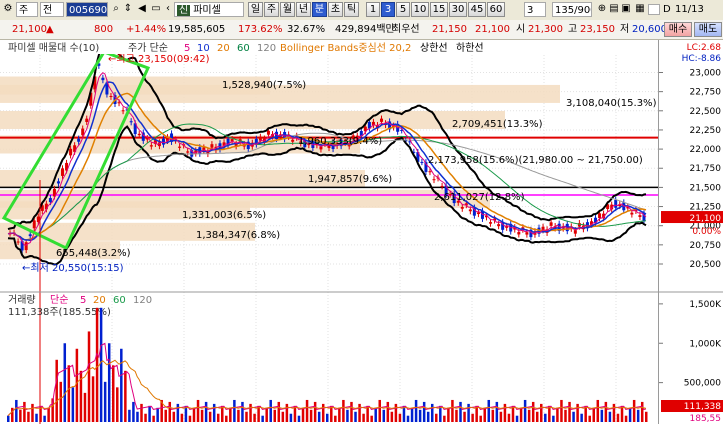 The width and height of the screenshot is (723, 424). Describe the element at coordinates (22, 300) in the screenshot. I see `volume-legend-name: 거래량` at that location.